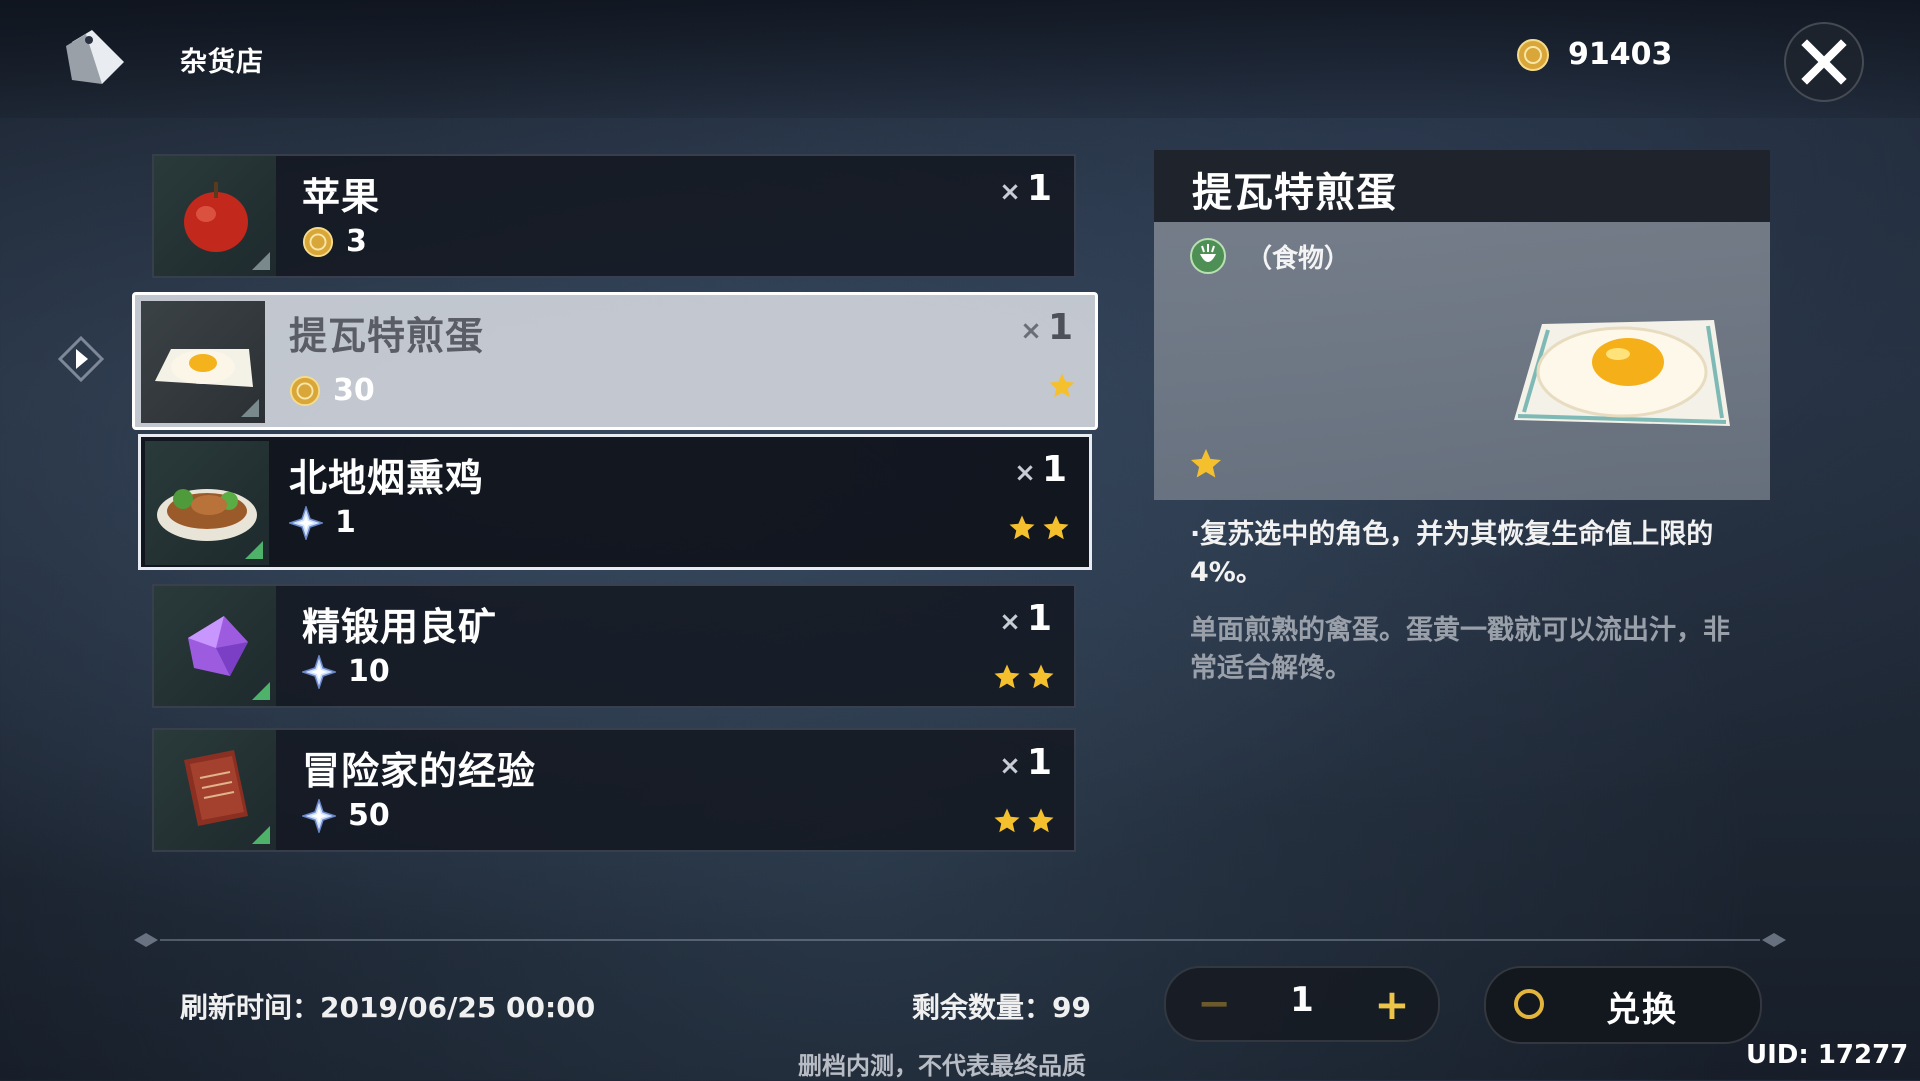 The width and height of the screenshot is (1920, 1081). Describe the element at coordinates (614, 790) in the screenshot. I see `shop-item-adventurer-experience: 冒险家的经验 × 1 50` at that location.